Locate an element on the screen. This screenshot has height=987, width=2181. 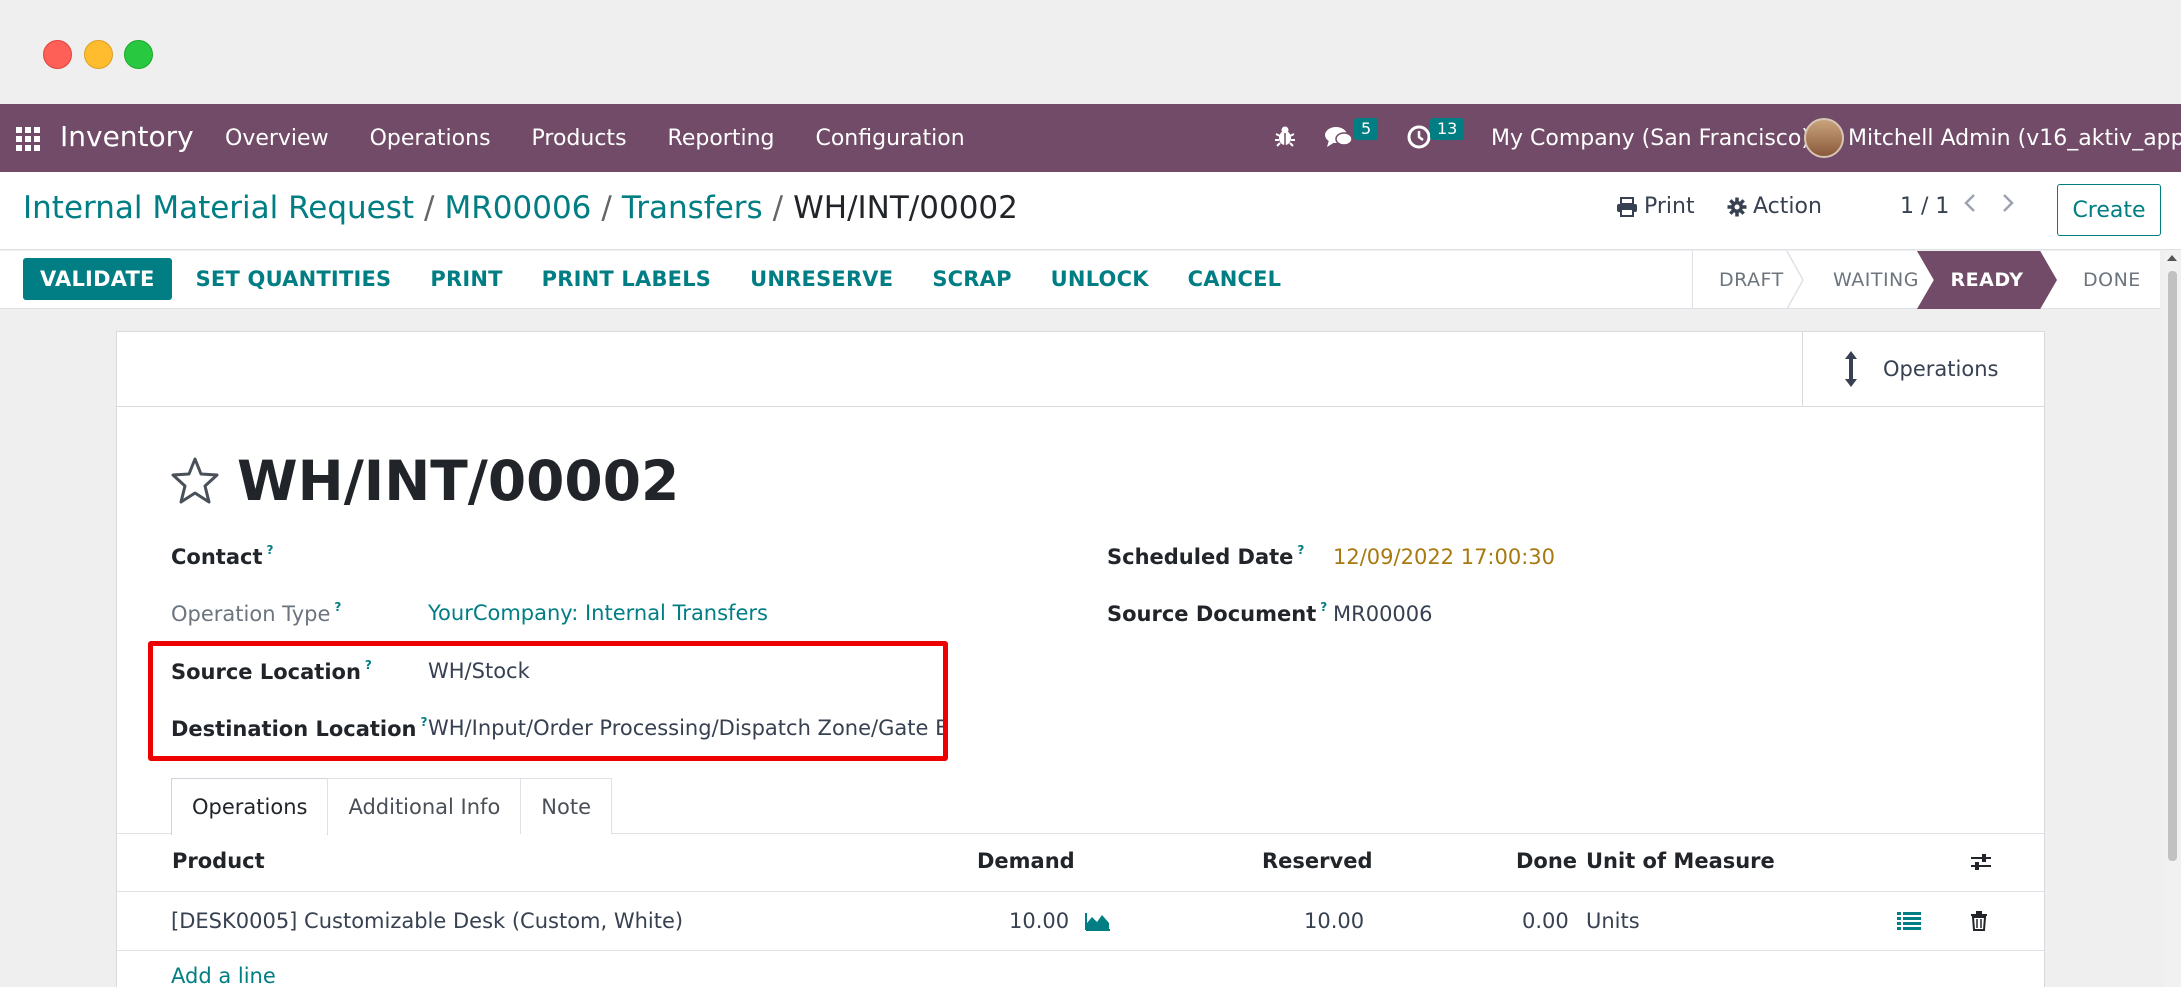
scroll-up-arrow-icon is located at coordinates (2172, 258).